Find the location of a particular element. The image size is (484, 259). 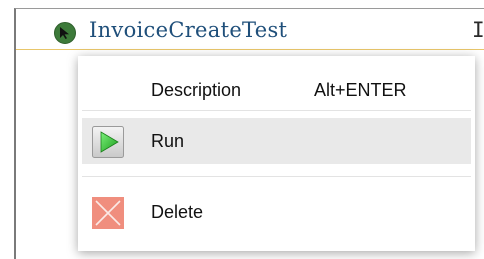

class-header-row: InvoiceCreateTest If is located at coordinates (250, 29).